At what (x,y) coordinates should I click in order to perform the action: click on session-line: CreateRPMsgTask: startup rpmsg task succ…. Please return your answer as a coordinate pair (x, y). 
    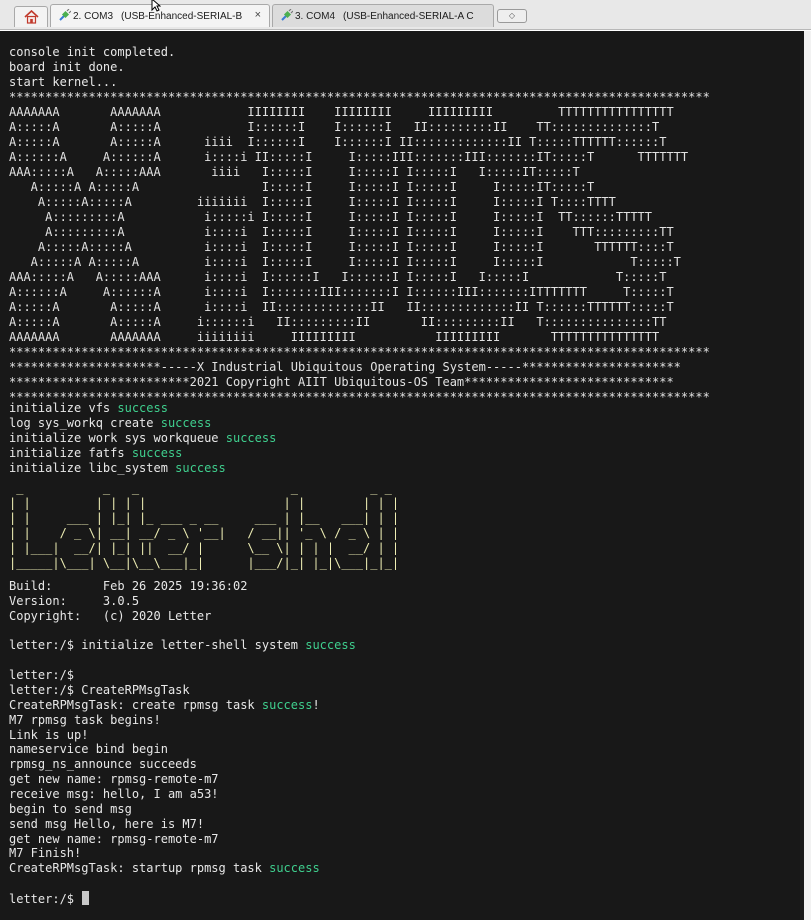
    Looking at the image, I should click on (164, 868).